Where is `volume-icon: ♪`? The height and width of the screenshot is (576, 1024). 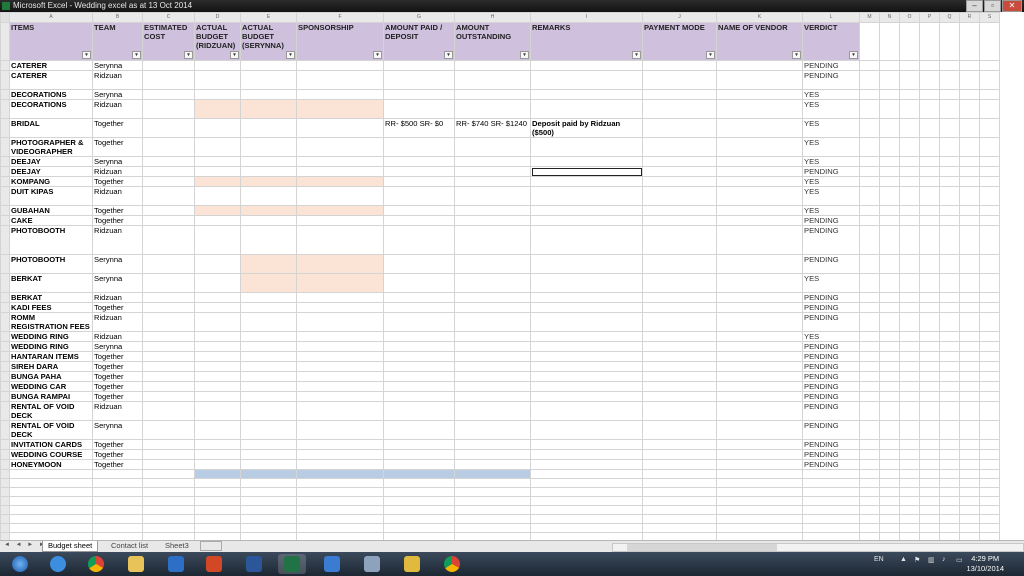
volume-icon: ♪ is located at coordinates (944, 559).